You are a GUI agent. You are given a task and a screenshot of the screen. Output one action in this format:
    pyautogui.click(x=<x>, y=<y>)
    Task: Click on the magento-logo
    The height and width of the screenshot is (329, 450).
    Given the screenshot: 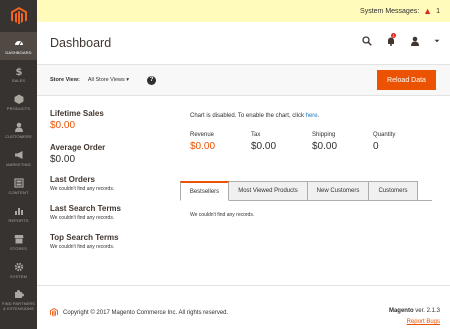 What is the action you would take?
    pyautogui.click(x=18, y=16)
    